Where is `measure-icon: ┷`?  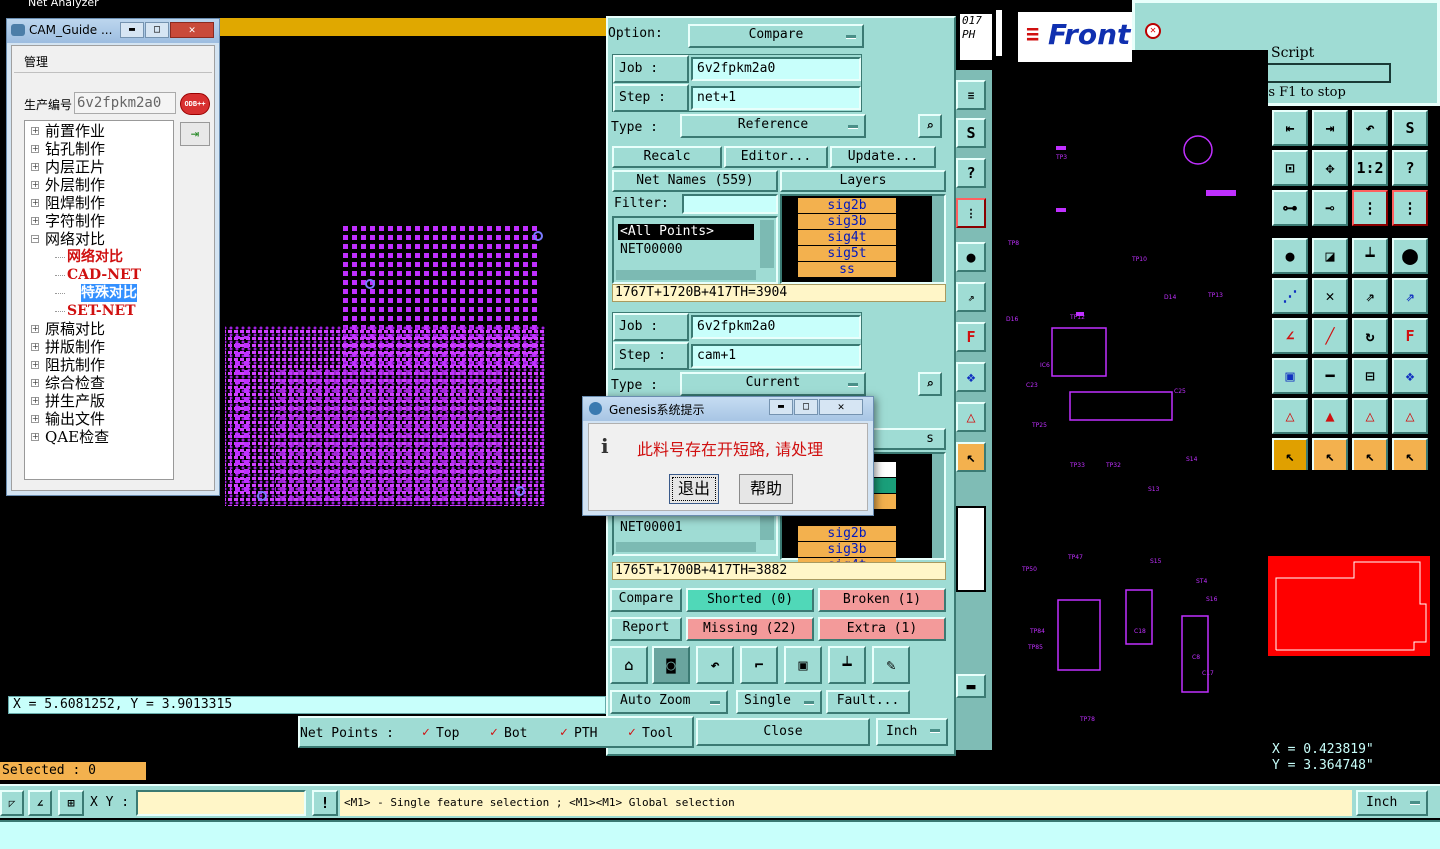
measure-icon: ┷ is located at coordinates (1370, 256).